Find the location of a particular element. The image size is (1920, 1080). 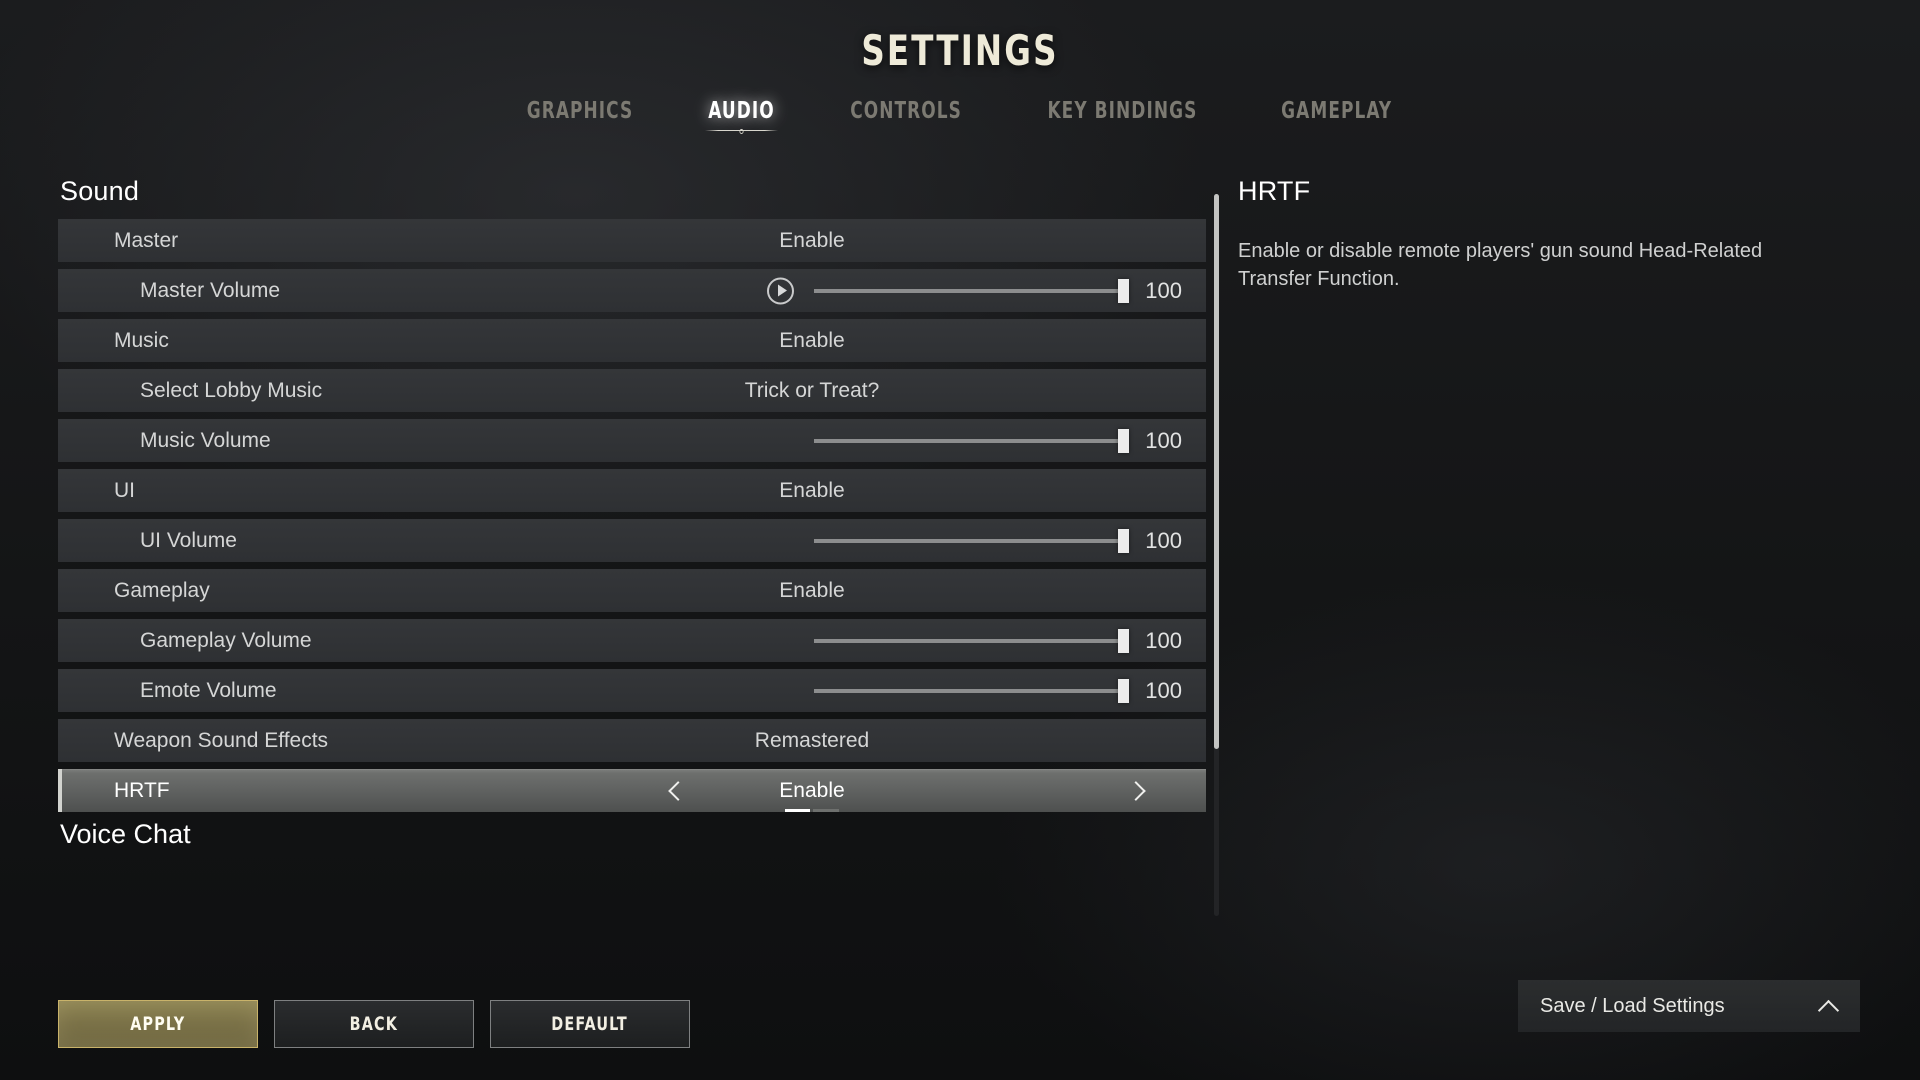

default-button: DEFAULT is located at coordinates (590, 1024).